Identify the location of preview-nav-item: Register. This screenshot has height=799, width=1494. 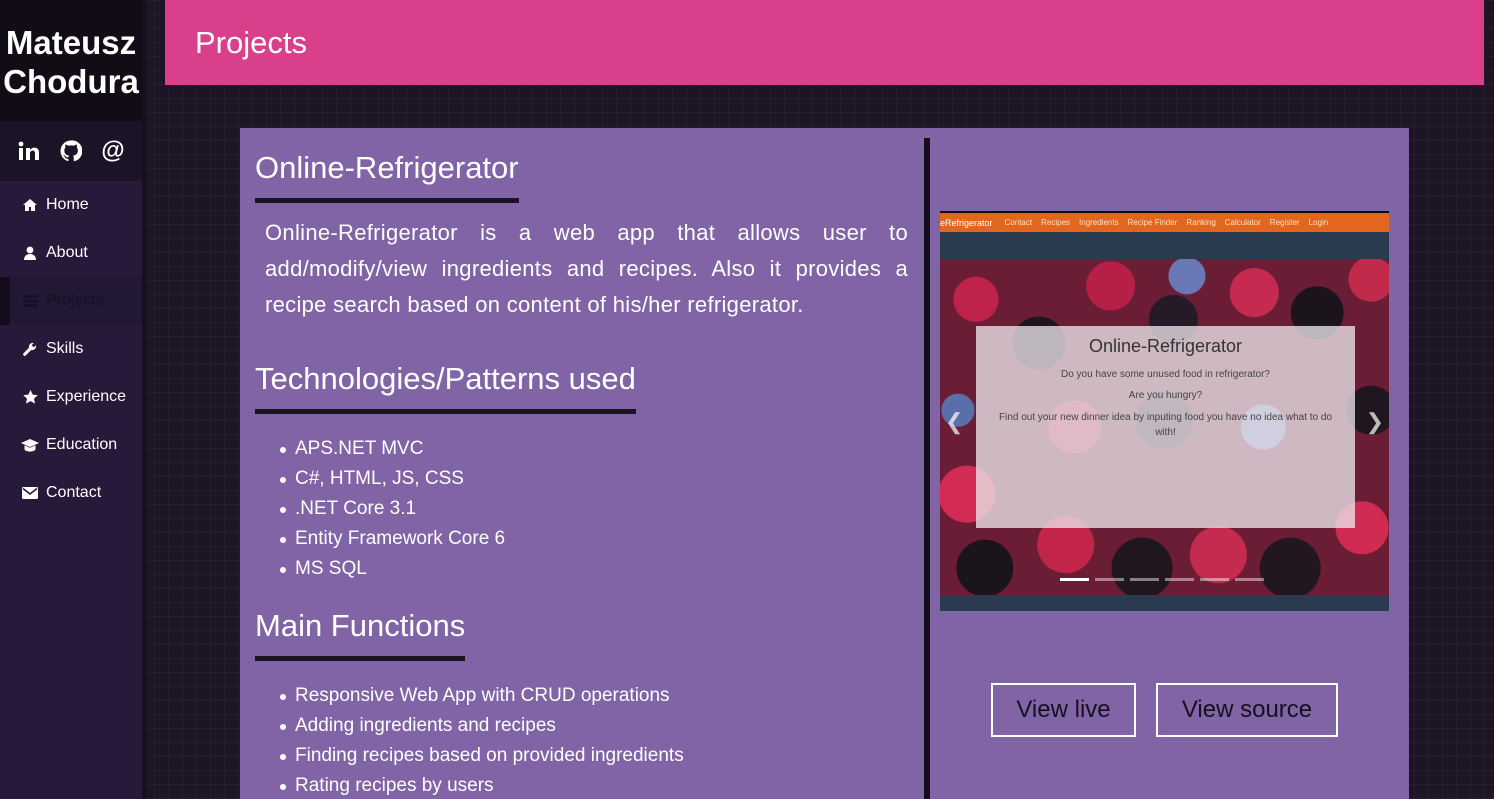
(1284, 222).